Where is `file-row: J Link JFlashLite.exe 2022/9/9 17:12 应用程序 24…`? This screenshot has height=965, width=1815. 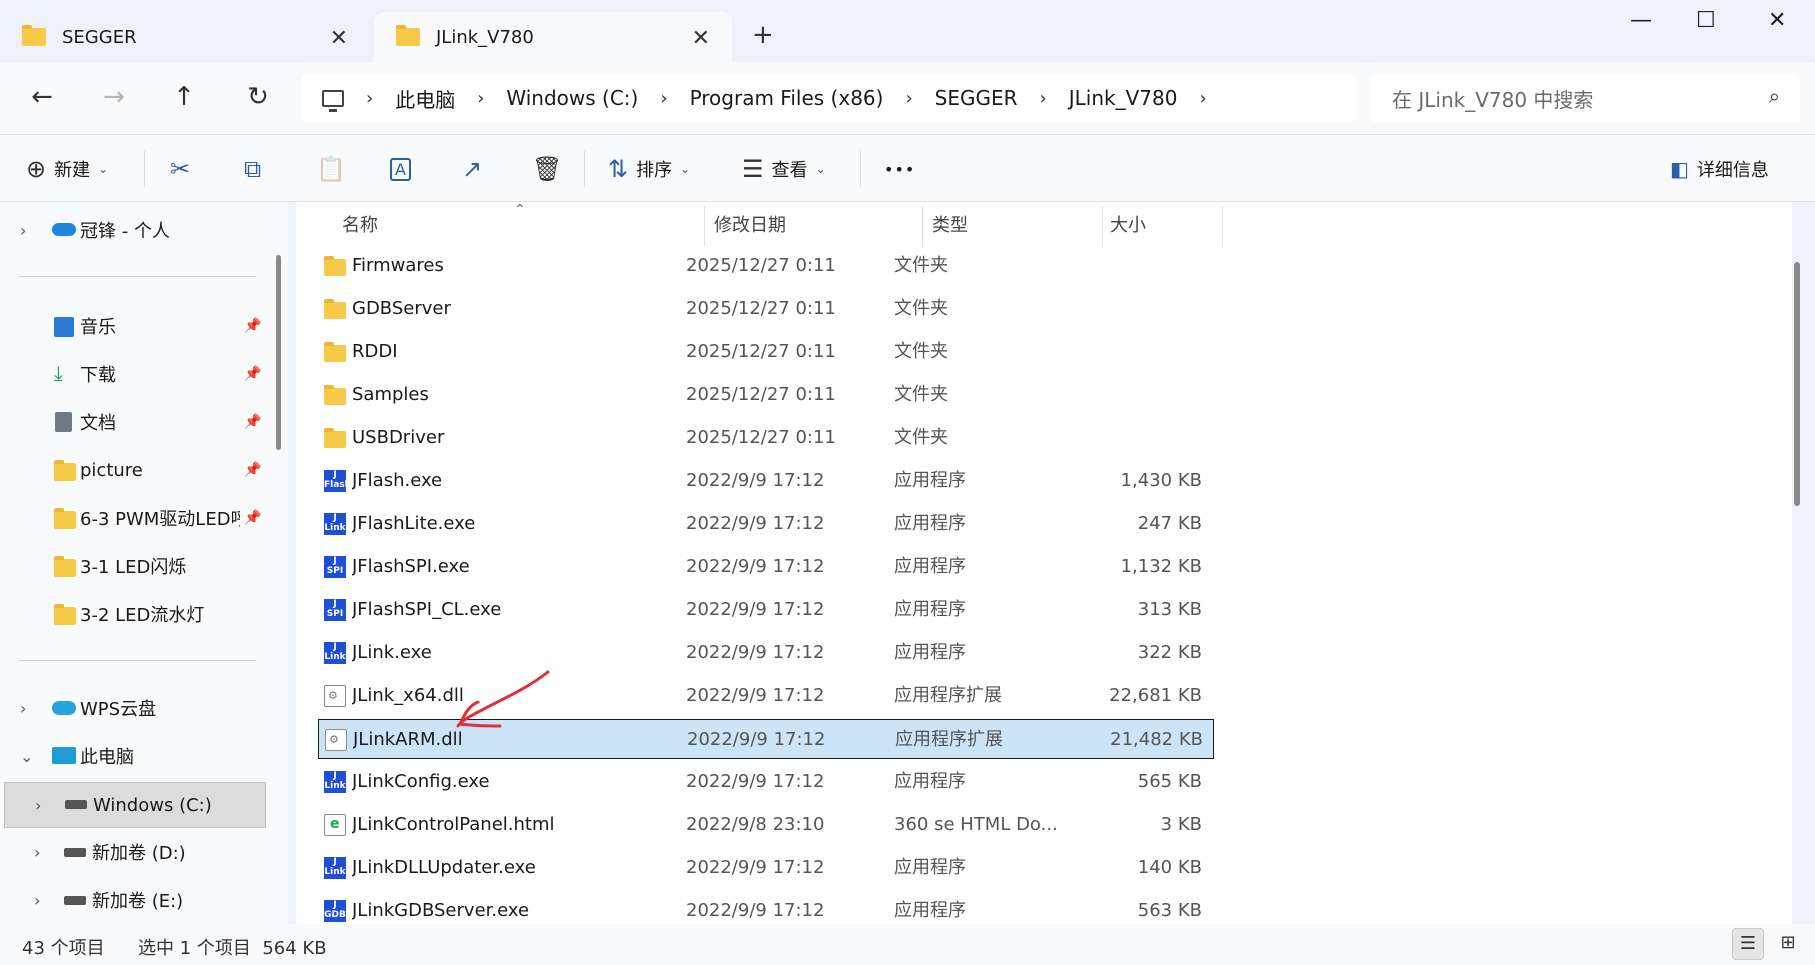 file-row: J Link JFlashLite.exe 2022/9/9 17:12 应用程序 24… is located at coordinates (766, 524).